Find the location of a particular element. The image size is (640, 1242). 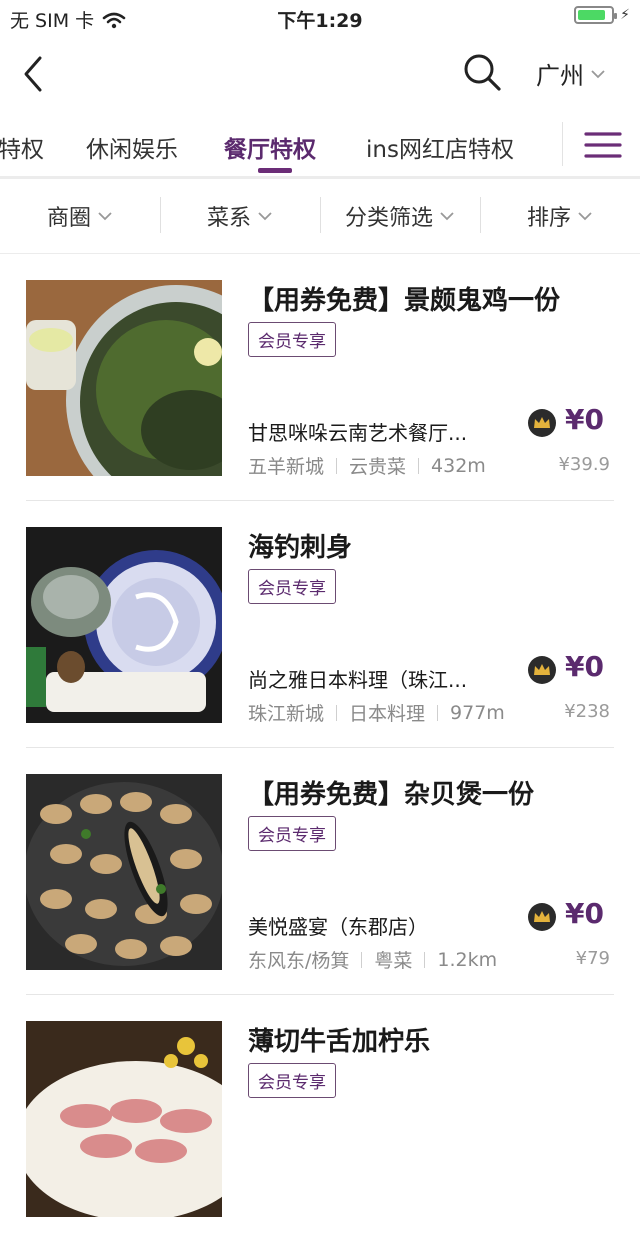

cuisine-type: 云贵菜 is located at coordinates (378, 467).